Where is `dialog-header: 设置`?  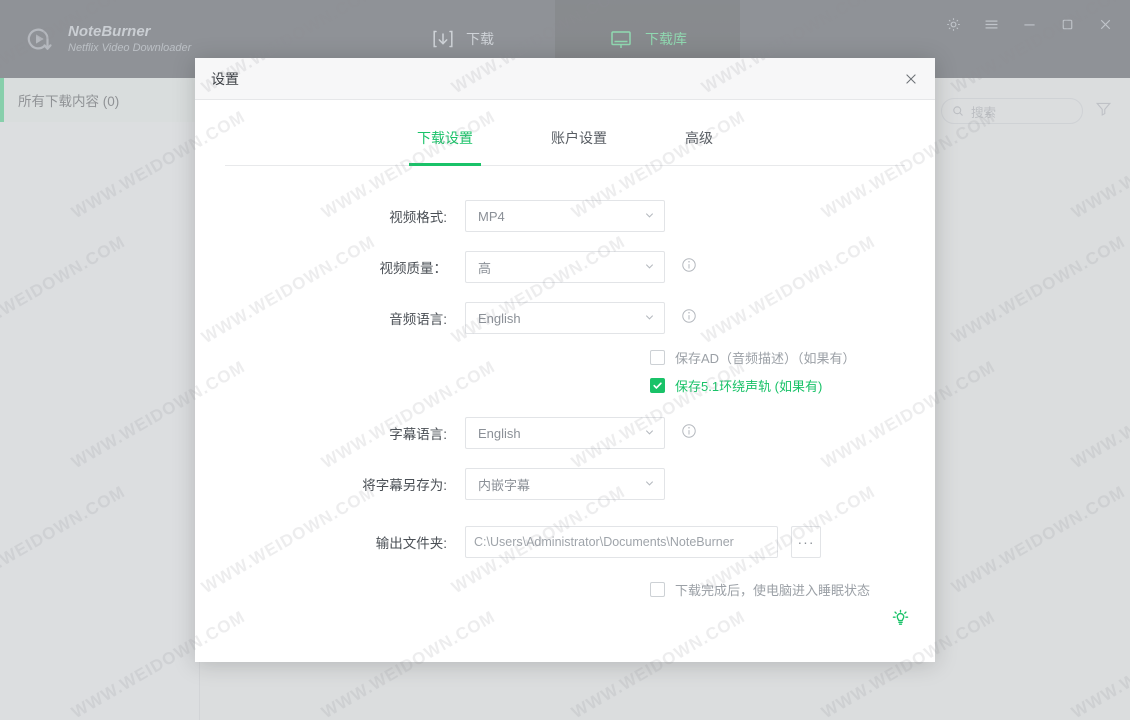
dialog-header: 设置 is located at coordinates (565, 79).